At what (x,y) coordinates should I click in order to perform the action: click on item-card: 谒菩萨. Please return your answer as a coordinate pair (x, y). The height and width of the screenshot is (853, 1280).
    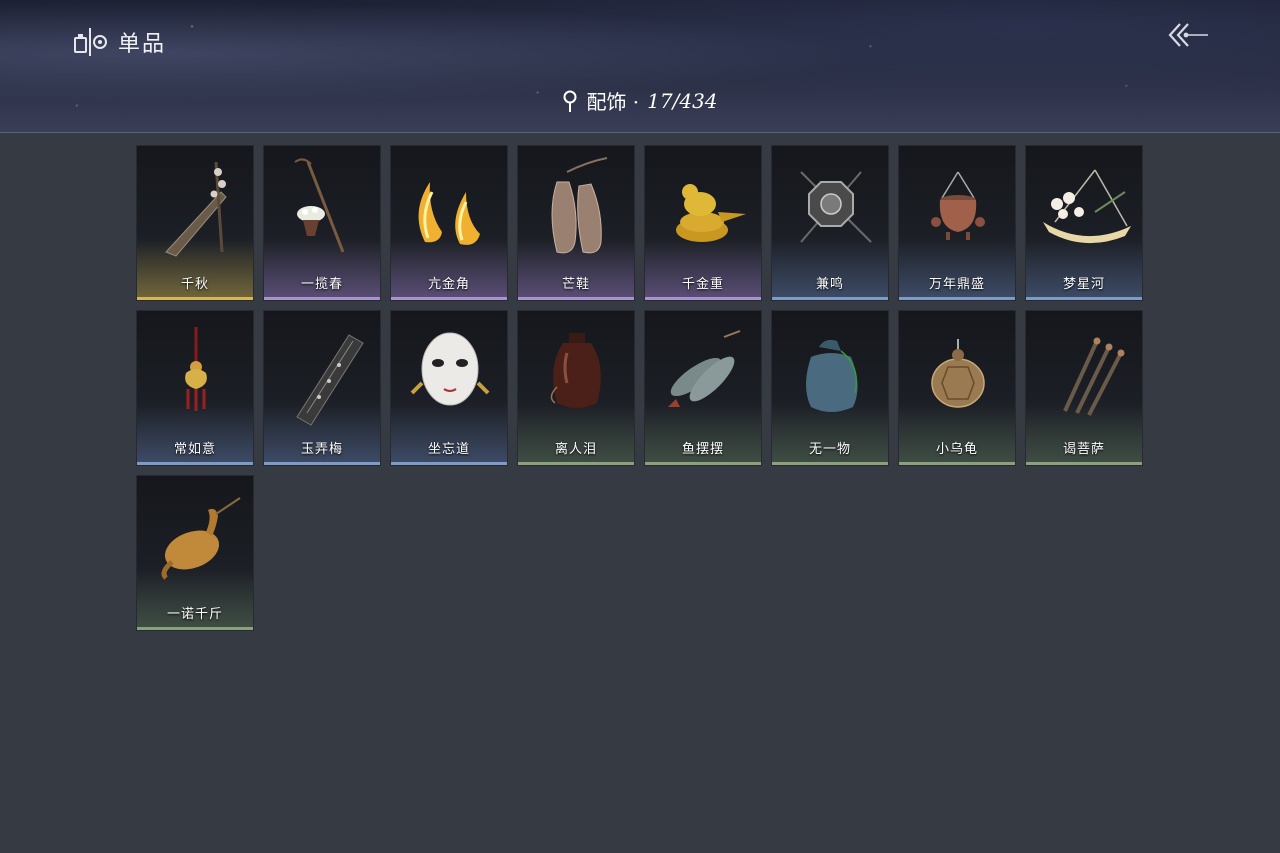
    Looking at the image, I should click on (1084, 388).